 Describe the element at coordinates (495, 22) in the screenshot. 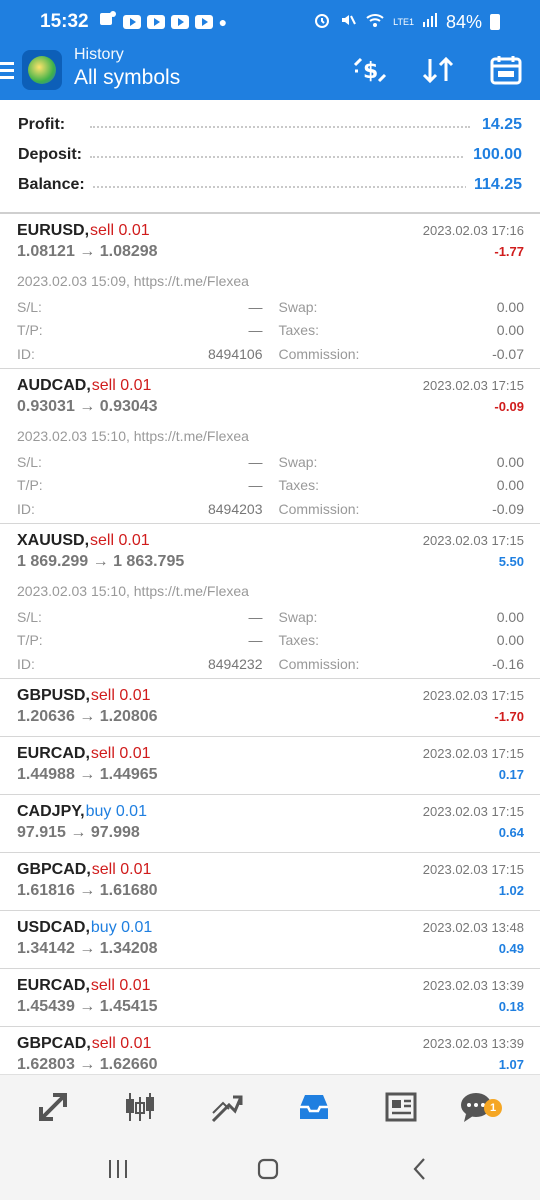

I see `battery-icon` at that location.